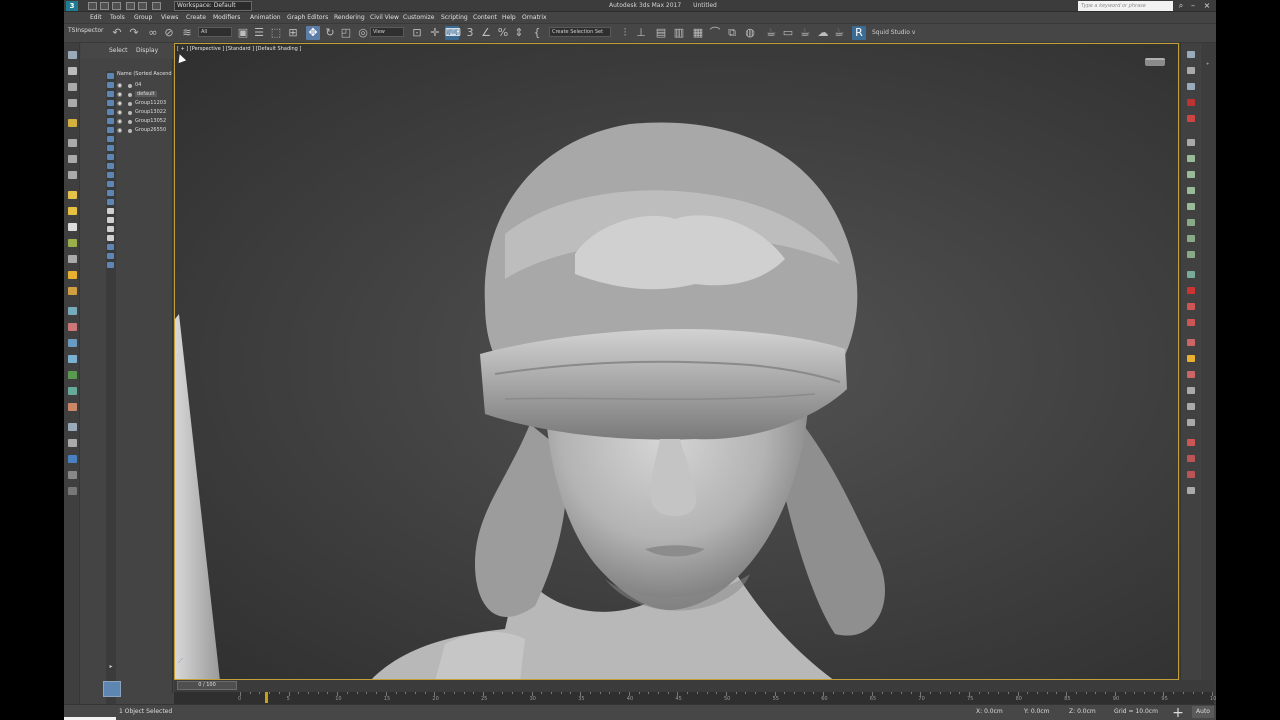  I want to click on material-editor-icon: ◍, so click(750, 33).